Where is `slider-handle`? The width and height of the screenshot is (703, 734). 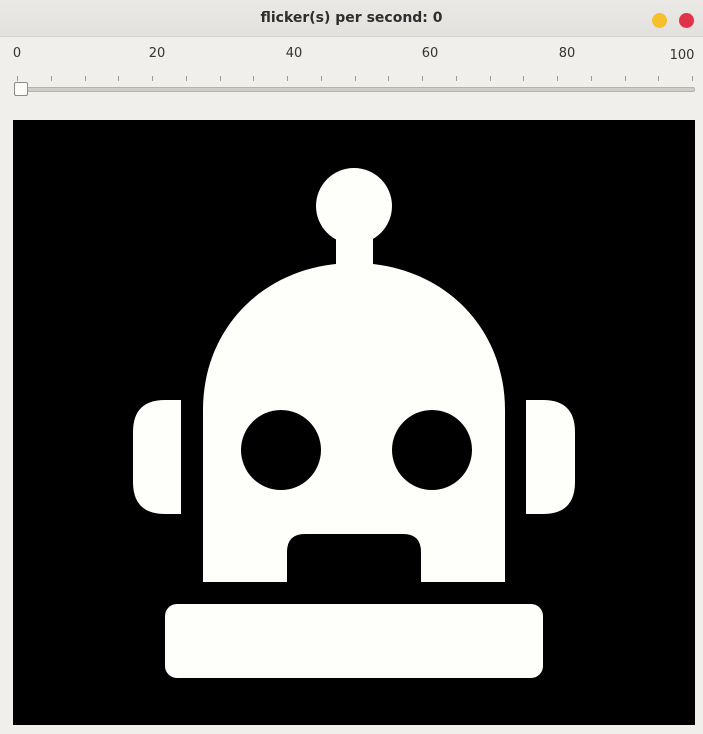
slider-handle is located at coordinates (21, 89).